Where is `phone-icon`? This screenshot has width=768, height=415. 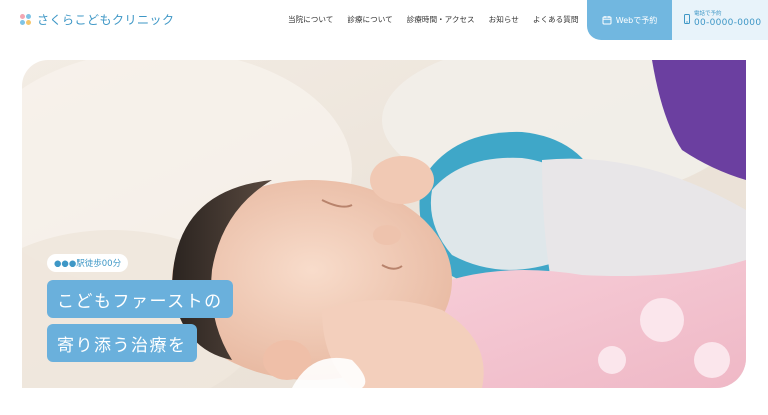 phone-icon is located at coordinates (687, 19).